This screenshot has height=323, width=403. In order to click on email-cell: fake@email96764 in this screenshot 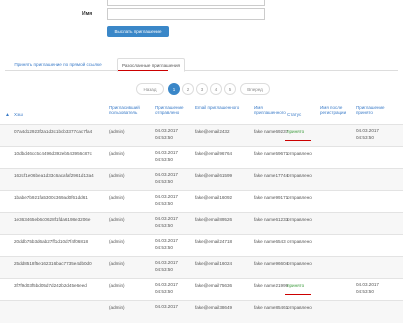, I will do `click(214, 153)`.